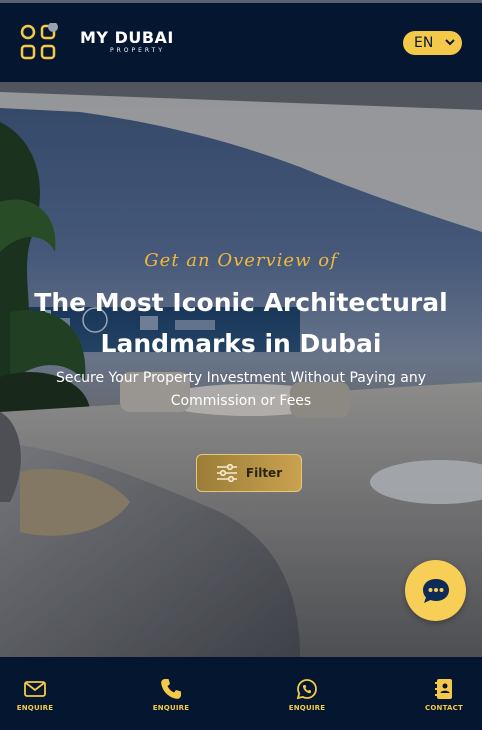 The image size is (482, 730). Describe the element at coordinates (241, 42) in the screenshot. I see `site-header: MY DUBAI PROPERTY EN` at that location.